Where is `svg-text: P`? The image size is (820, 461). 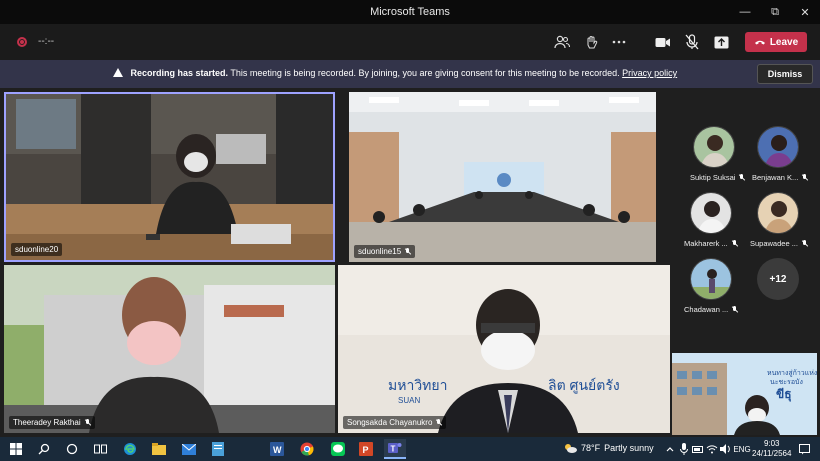 svg-text: P is located at coordinates (366, 450).